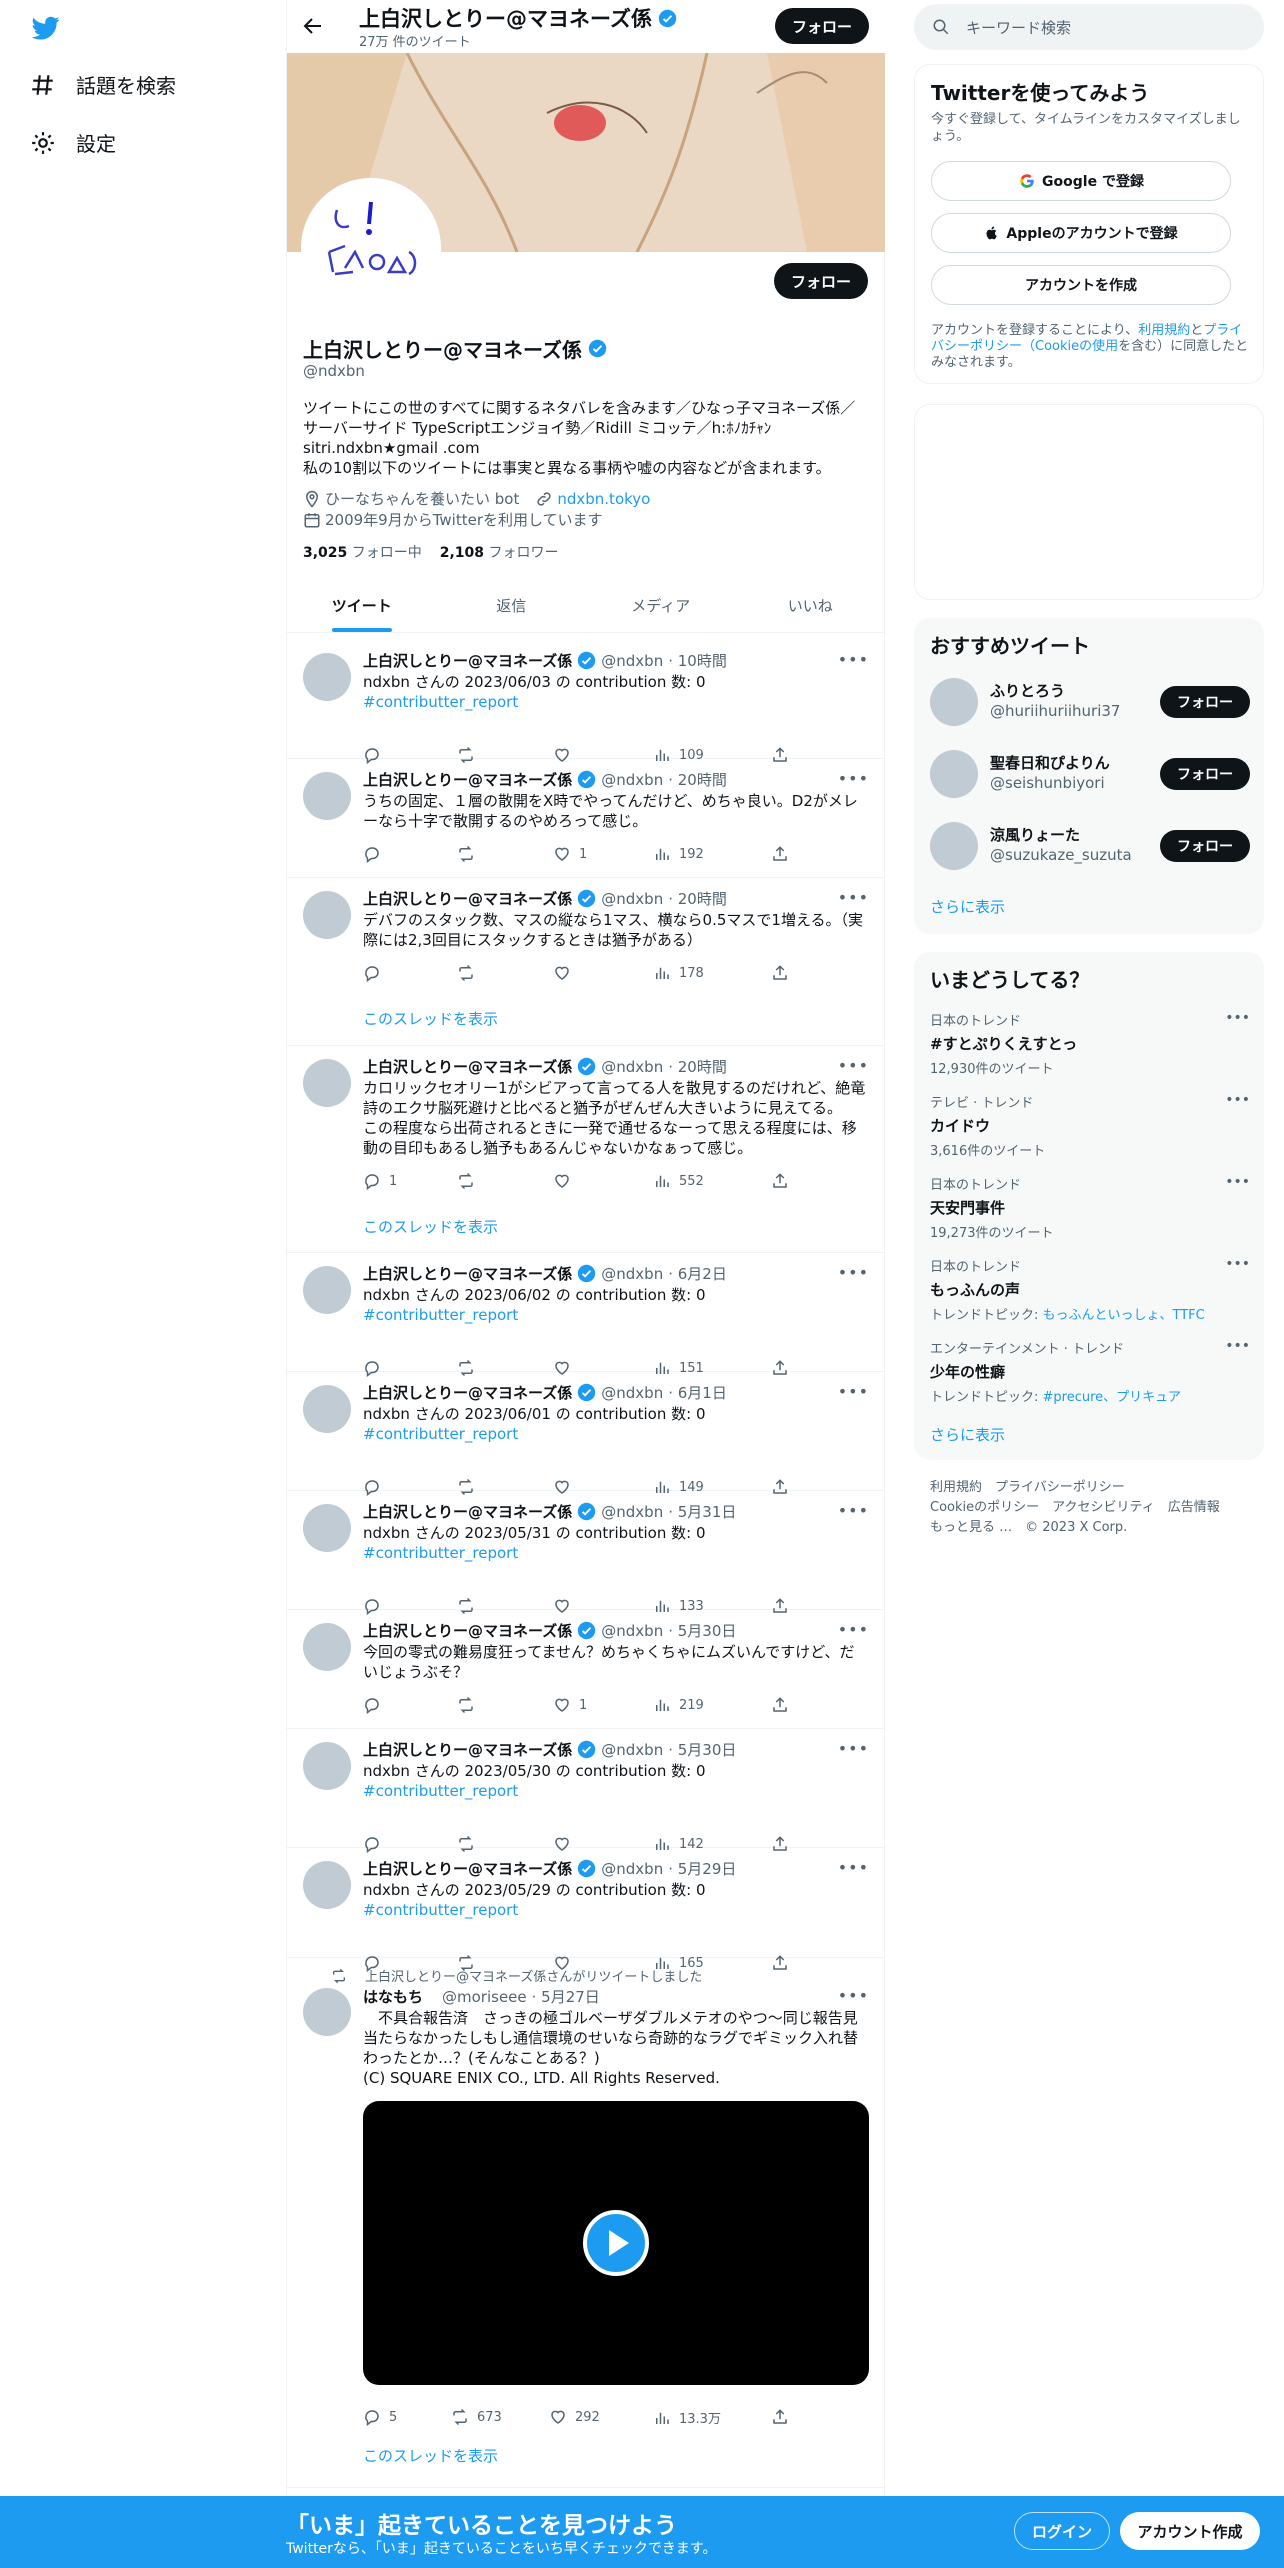 The image size is (1284, 2568). What do you see at coordinates (822, 26) in the screenshot?
I see `header-follow-button: フォロー` at bounding box center [822, 26].